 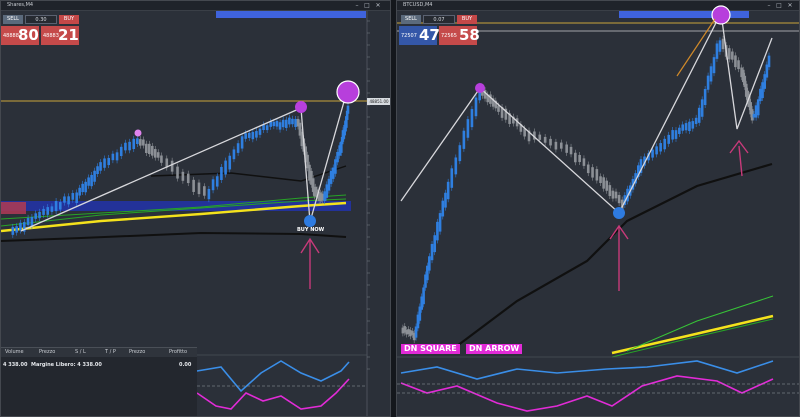 I want to click on top-blue-bar, so click(x=291, y=14).